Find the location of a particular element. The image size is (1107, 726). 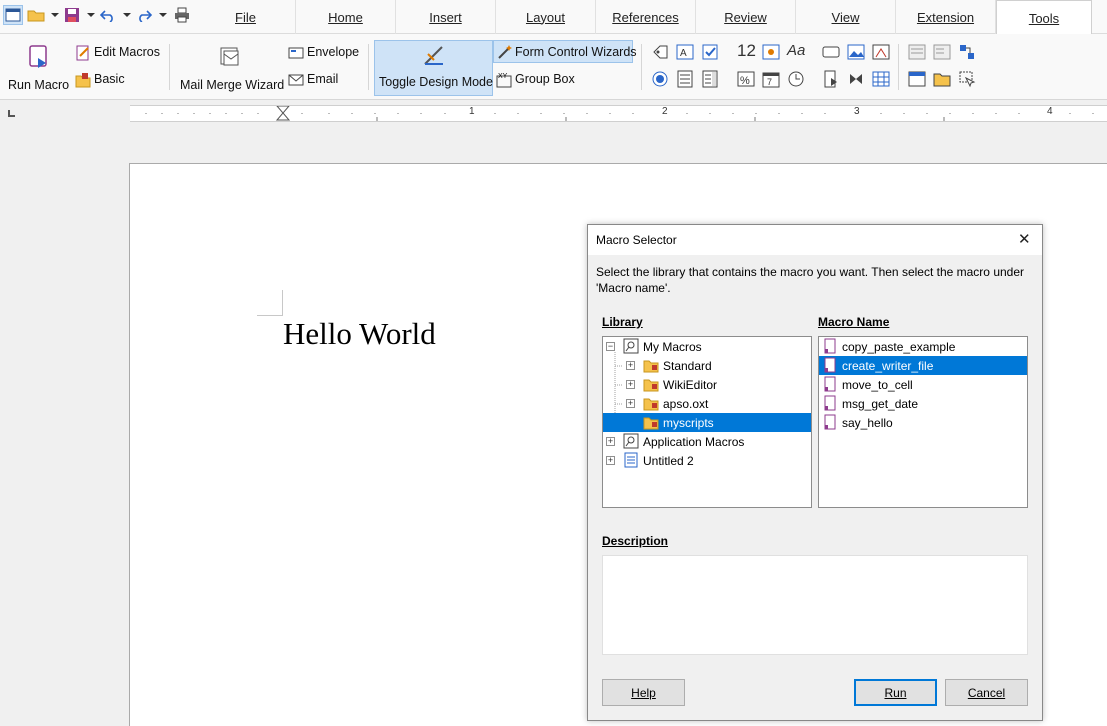

dialog-title: Macro Selector is located at coordinates (636, 240).